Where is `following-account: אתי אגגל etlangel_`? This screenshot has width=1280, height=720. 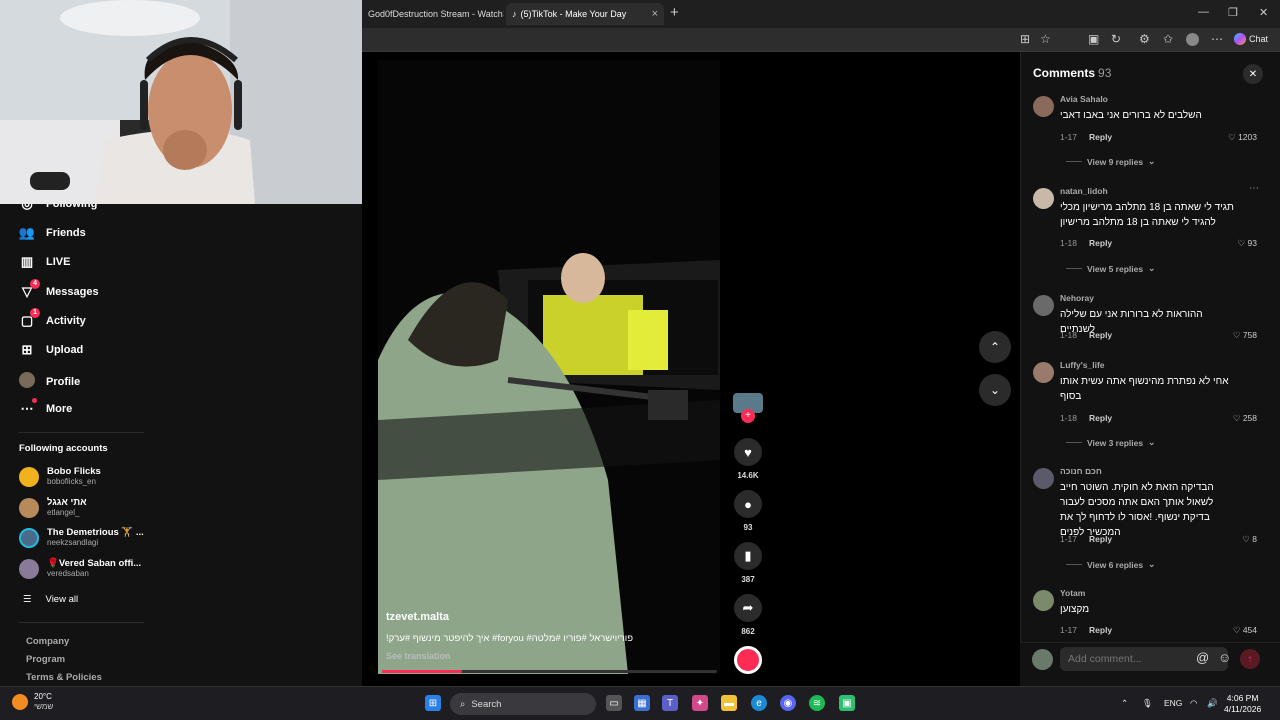 following-account: אתי אגגל etlangel_ is located at coordinates (53, 507).